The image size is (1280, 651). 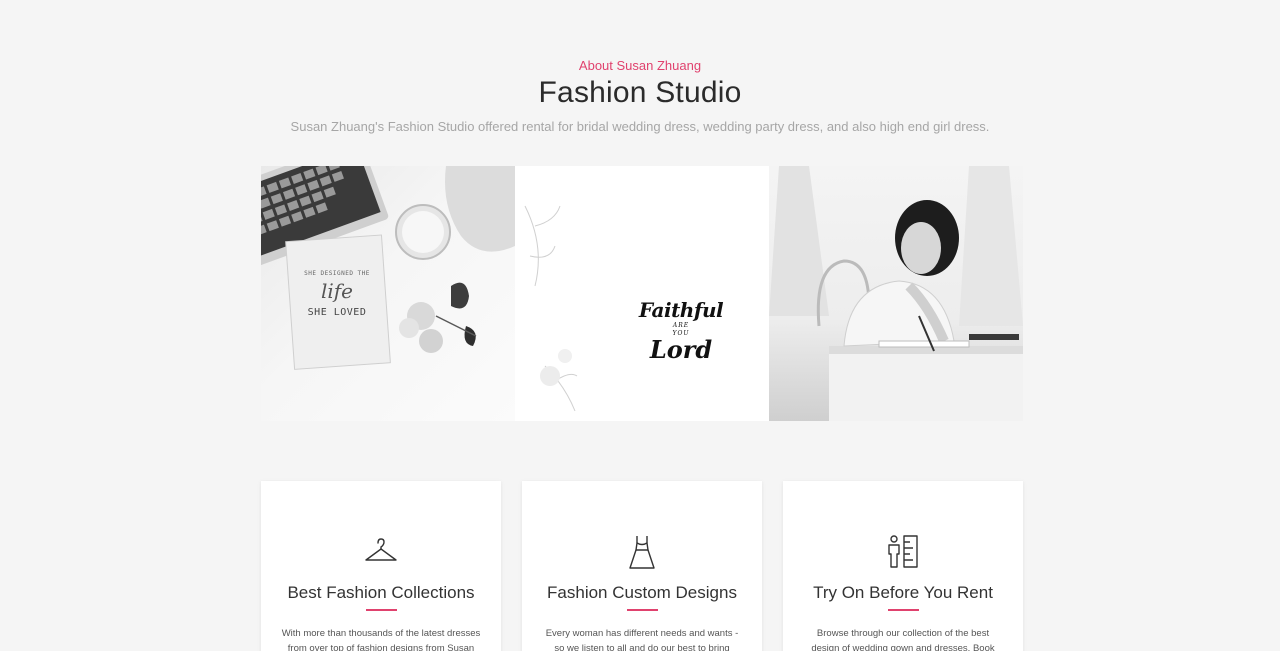 What do you see at coordinates (681, 330) in the screenshot?
I see `script-lettering: Faithful ARE YOU Lord` at bounding box center [681, 330].